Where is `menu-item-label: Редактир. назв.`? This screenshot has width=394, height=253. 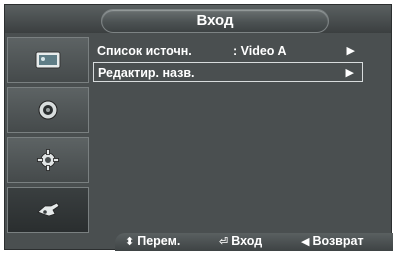 menu-item-label: Редактир. назв. is located at coordinates (146, 73).